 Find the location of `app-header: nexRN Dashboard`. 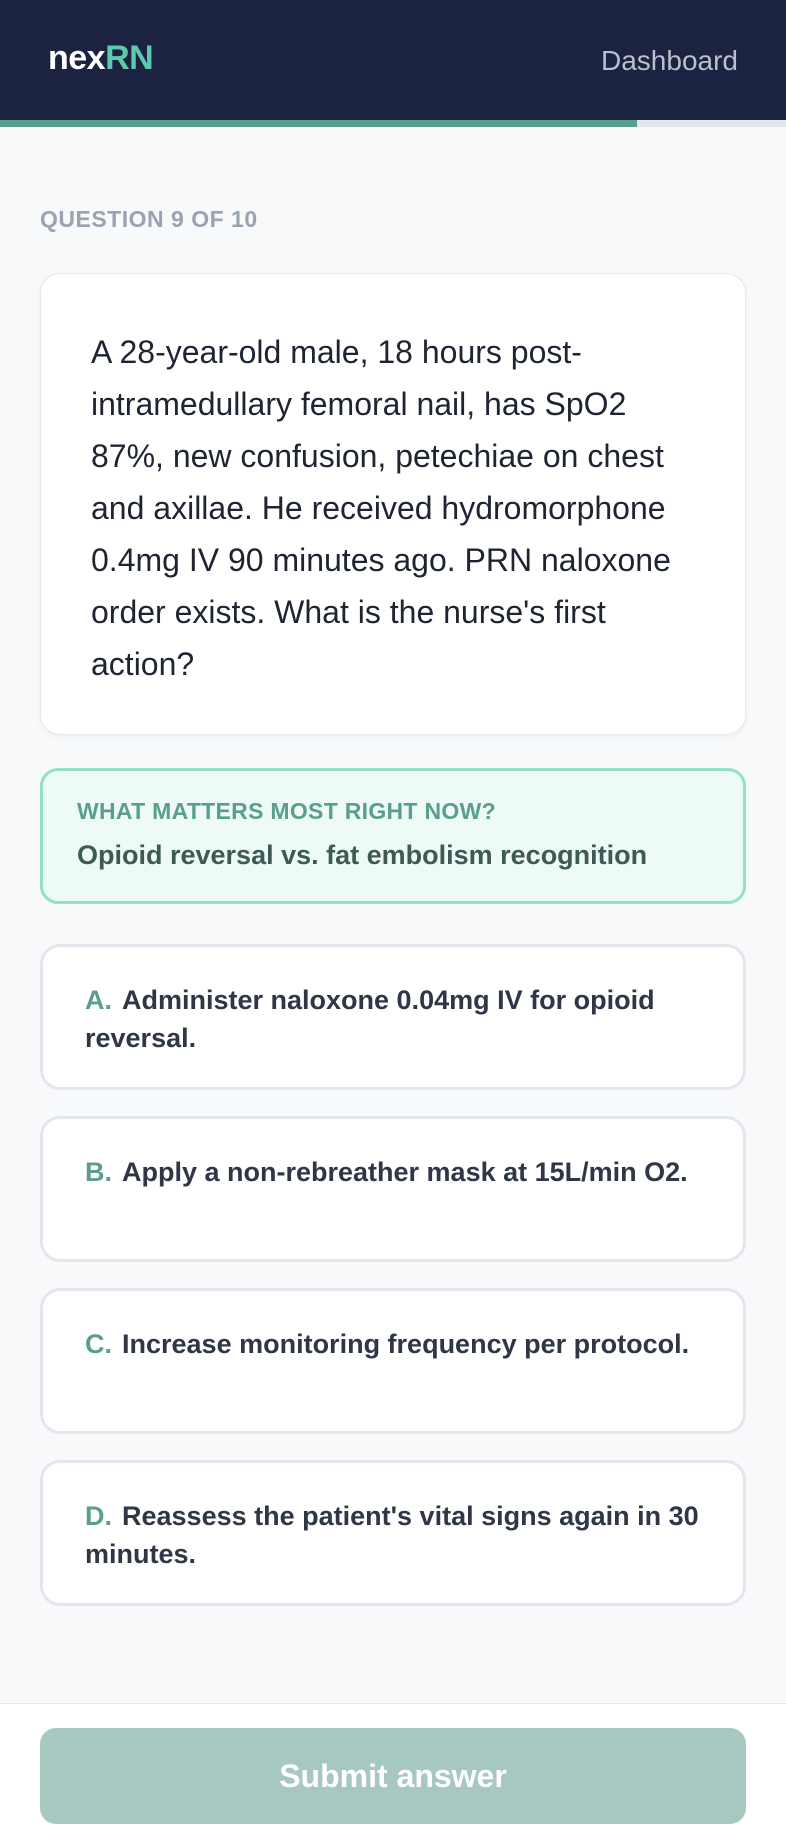

app-header: nexRN Dashboard is located at coordinates (393, 60).